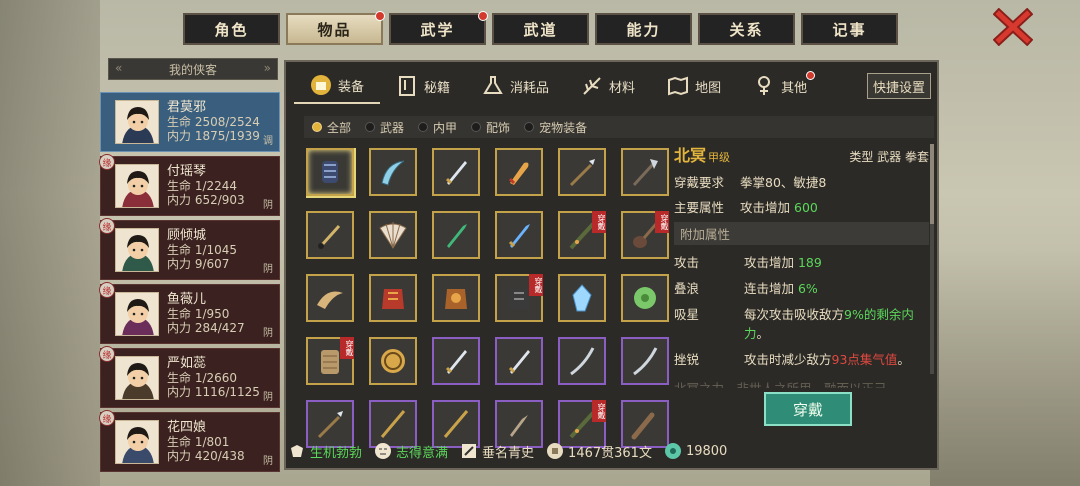  Describe the element at coordinates (317, 127) in the screenshot. I see `radio-icon` at that location.